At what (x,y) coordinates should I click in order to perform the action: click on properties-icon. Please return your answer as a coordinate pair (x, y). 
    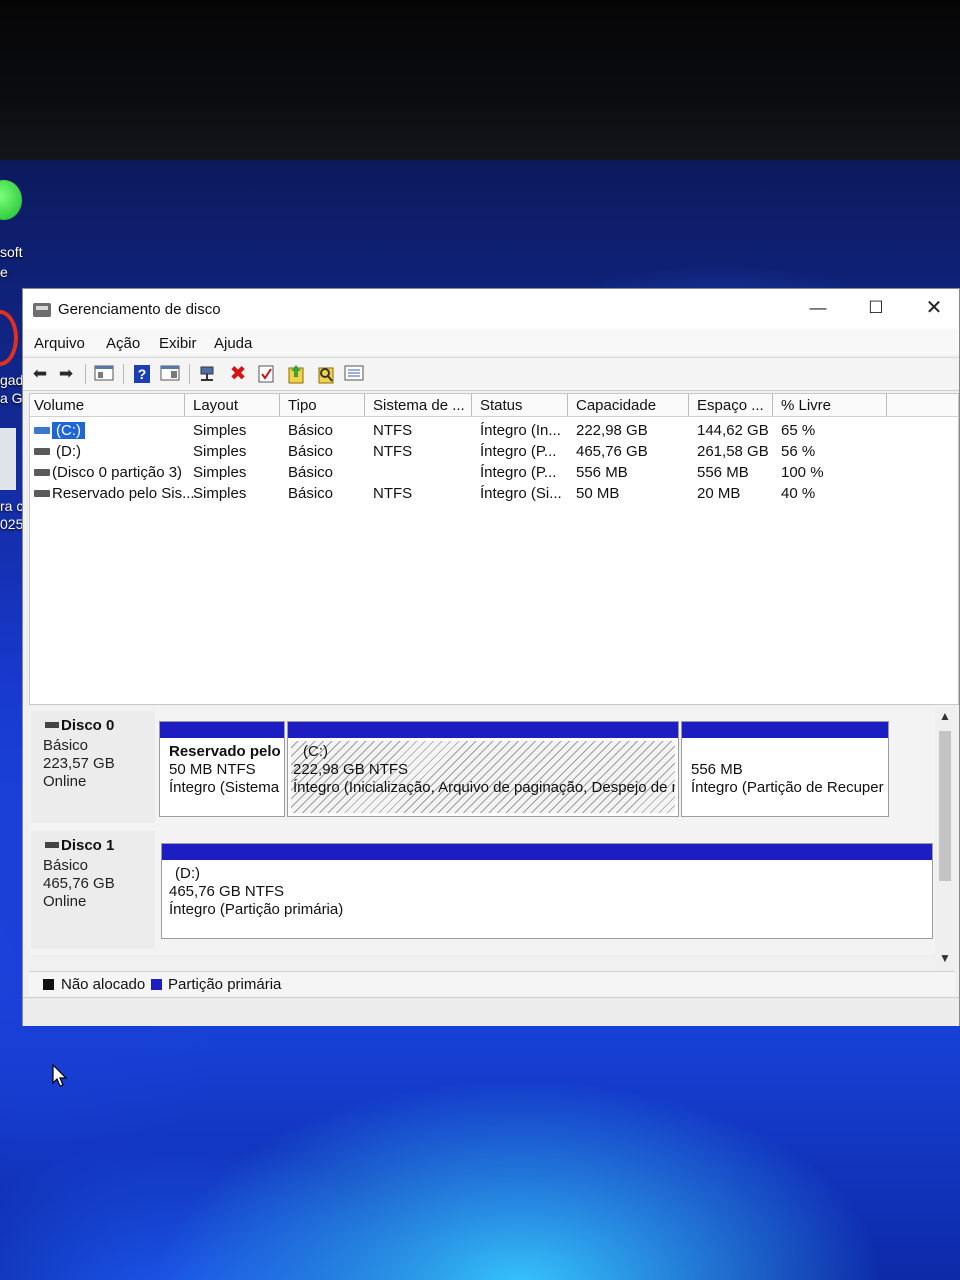
    Looking at the image, I should click on (170, 374).